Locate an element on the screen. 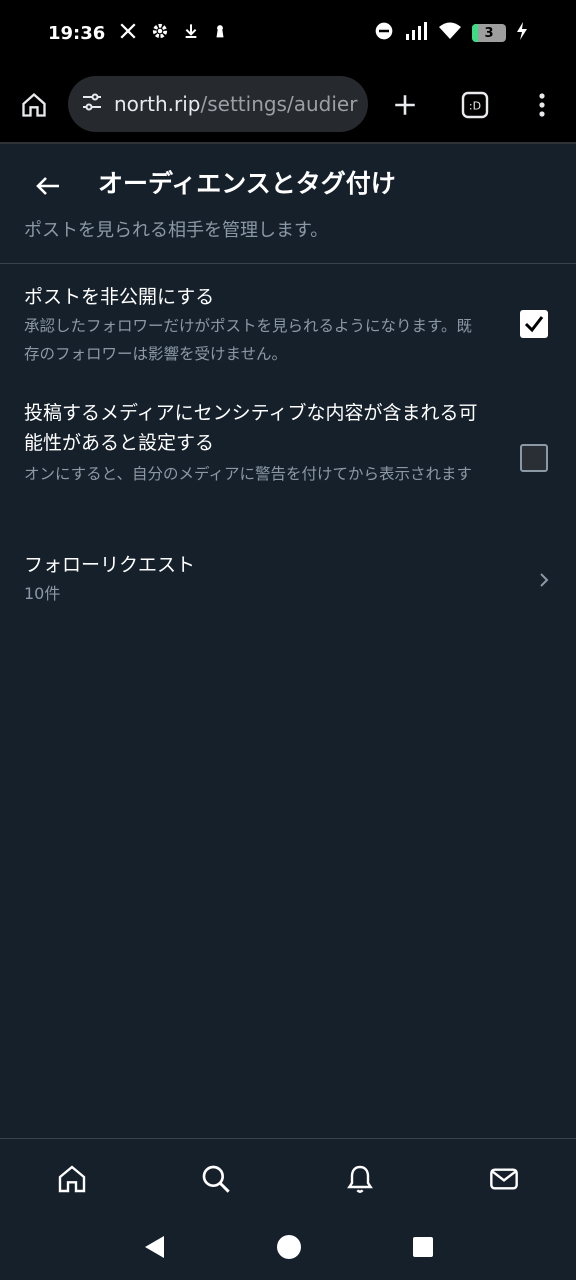 The width and height of the screenshot is (576, 1280). system-home-icon is located at coordinates (289, 1249).